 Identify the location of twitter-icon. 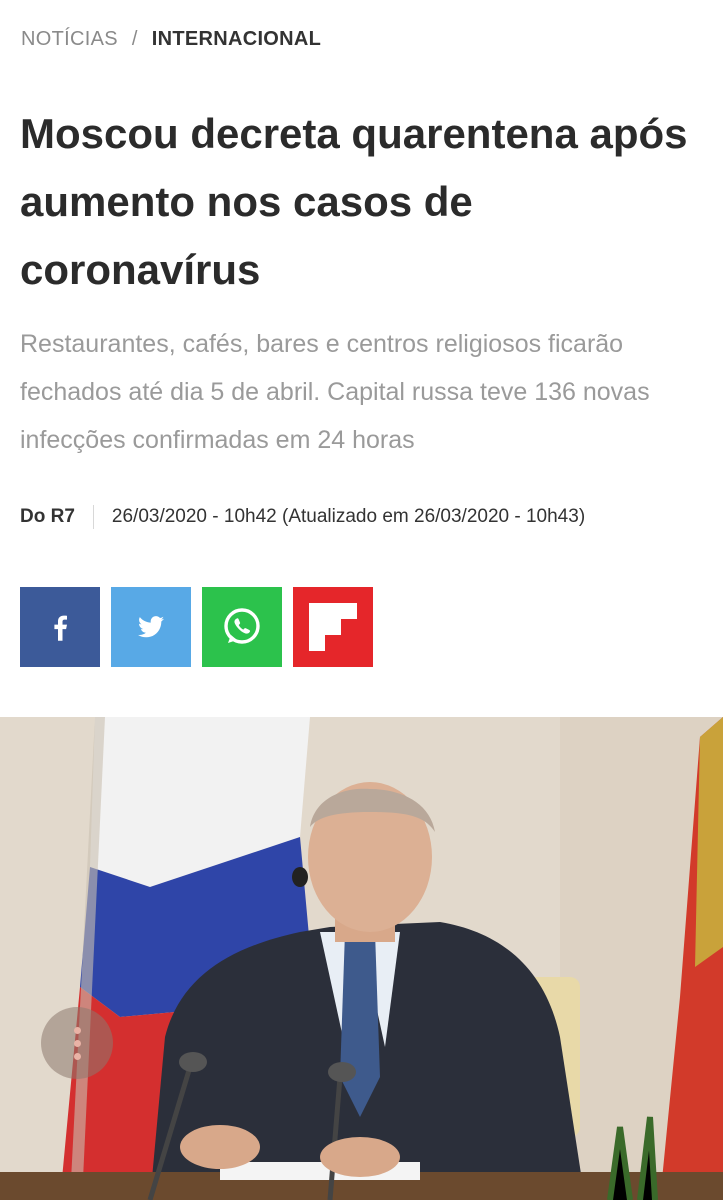
(151, 627).